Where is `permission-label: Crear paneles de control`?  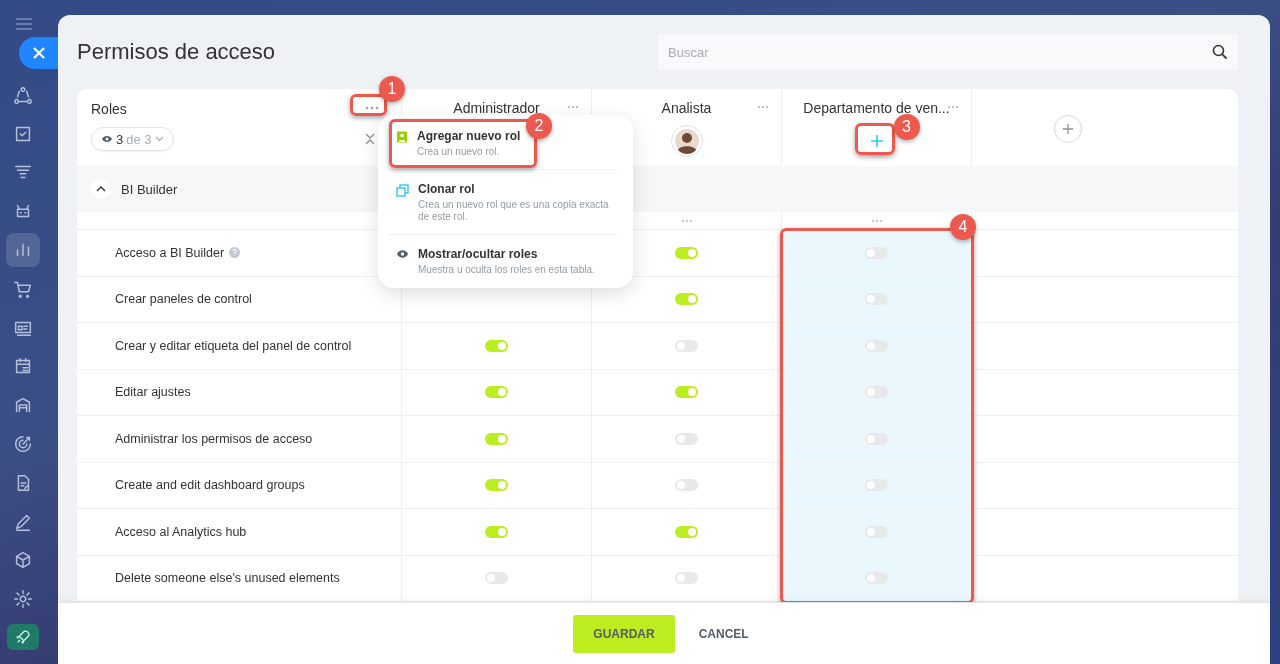 permission-label: Crear paneles de control is located at coordinates (183, 299).